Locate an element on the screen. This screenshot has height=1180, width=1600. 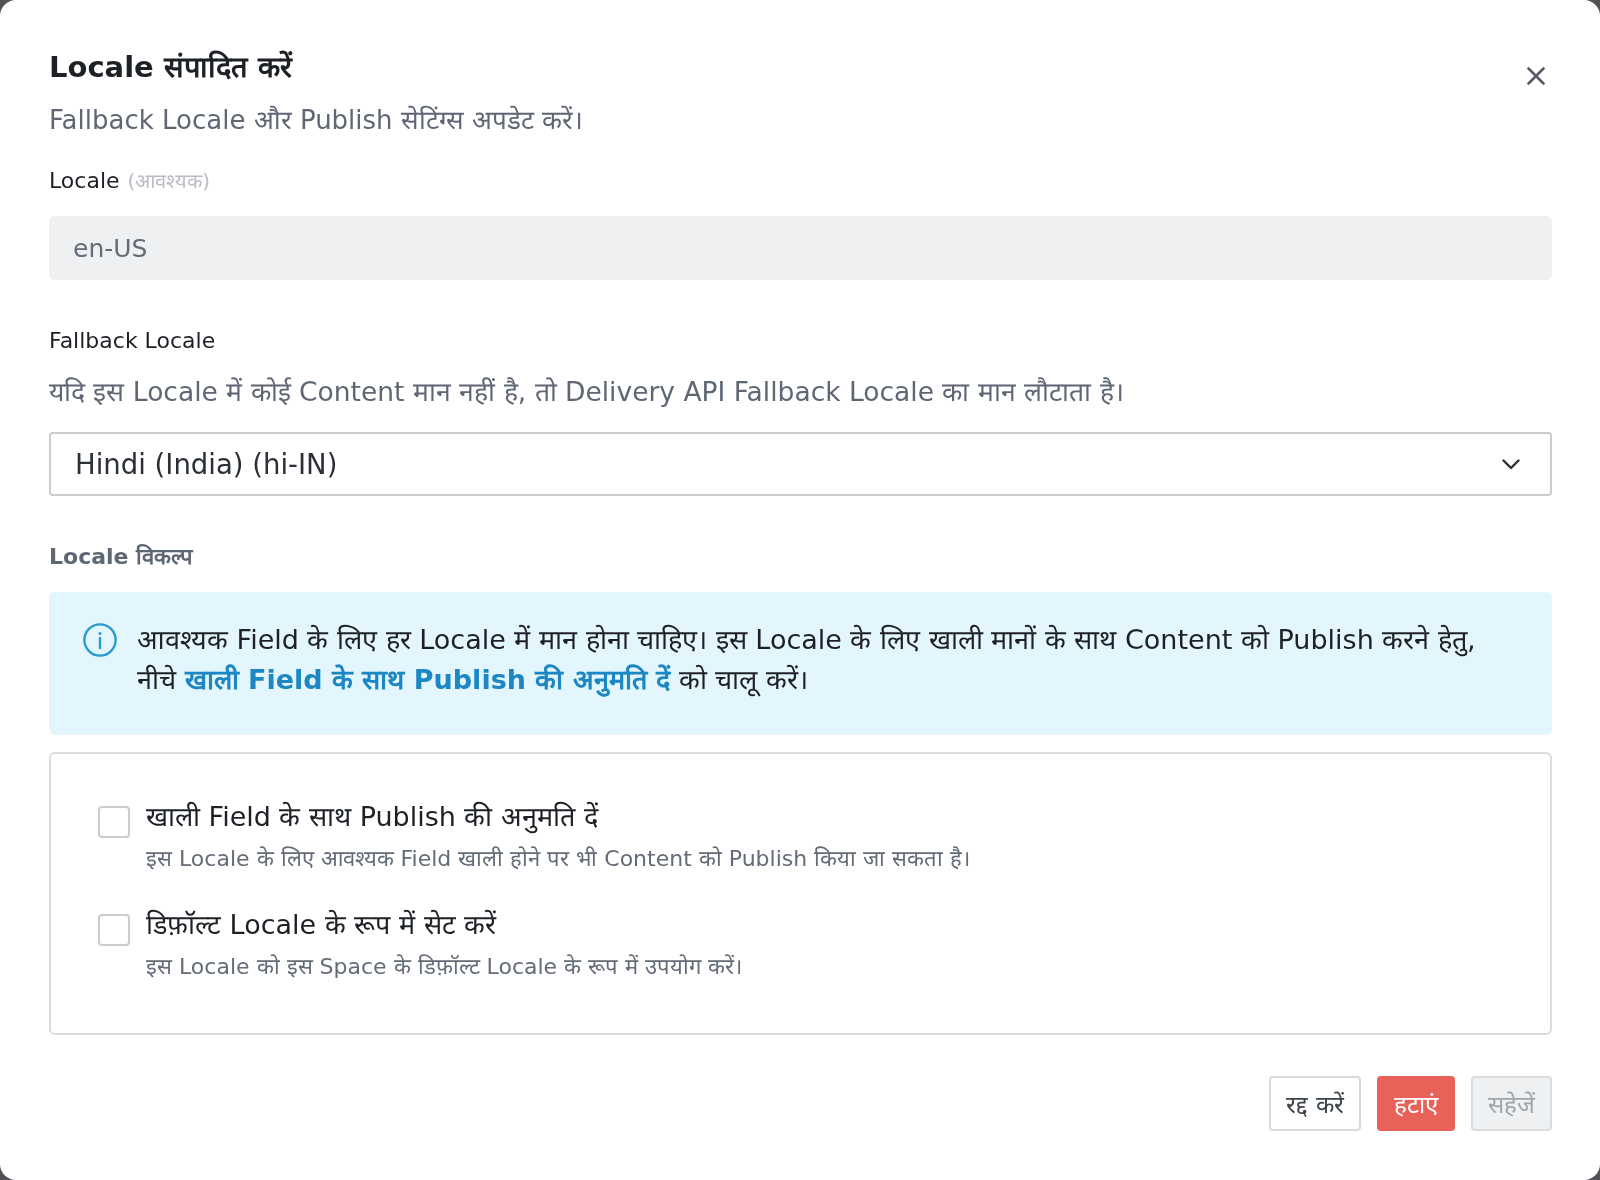
chevron-down-icon is located at coordinates (1511, 464).